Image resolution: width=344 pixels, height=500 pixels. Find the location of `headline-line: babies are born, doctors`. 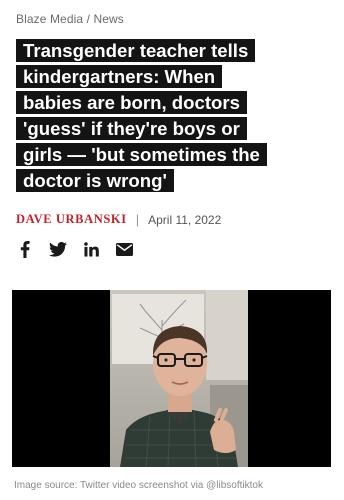

headline-line: babies are born, doctors is located at coordinates (131, 102).